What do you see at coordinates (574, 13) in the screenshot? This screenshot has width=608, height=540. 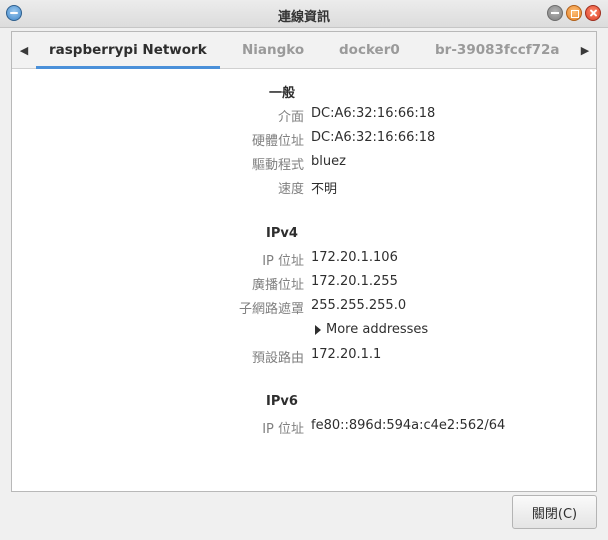 I see `maximize-icon` at bounding box center [574, 13].